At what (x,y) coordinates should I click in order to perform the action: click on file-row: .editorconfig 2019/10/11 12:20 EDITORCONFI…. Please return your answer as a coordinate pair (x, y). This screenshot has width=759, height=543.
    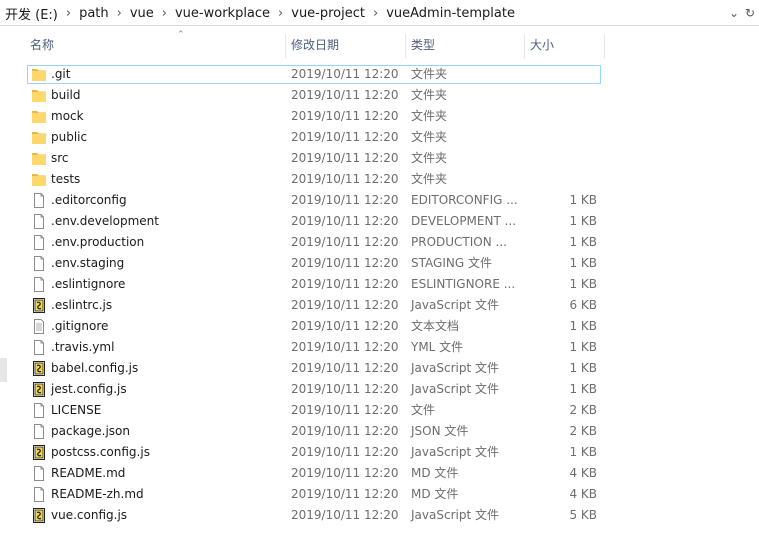
    Looking at the image, I should click on (379, 200).